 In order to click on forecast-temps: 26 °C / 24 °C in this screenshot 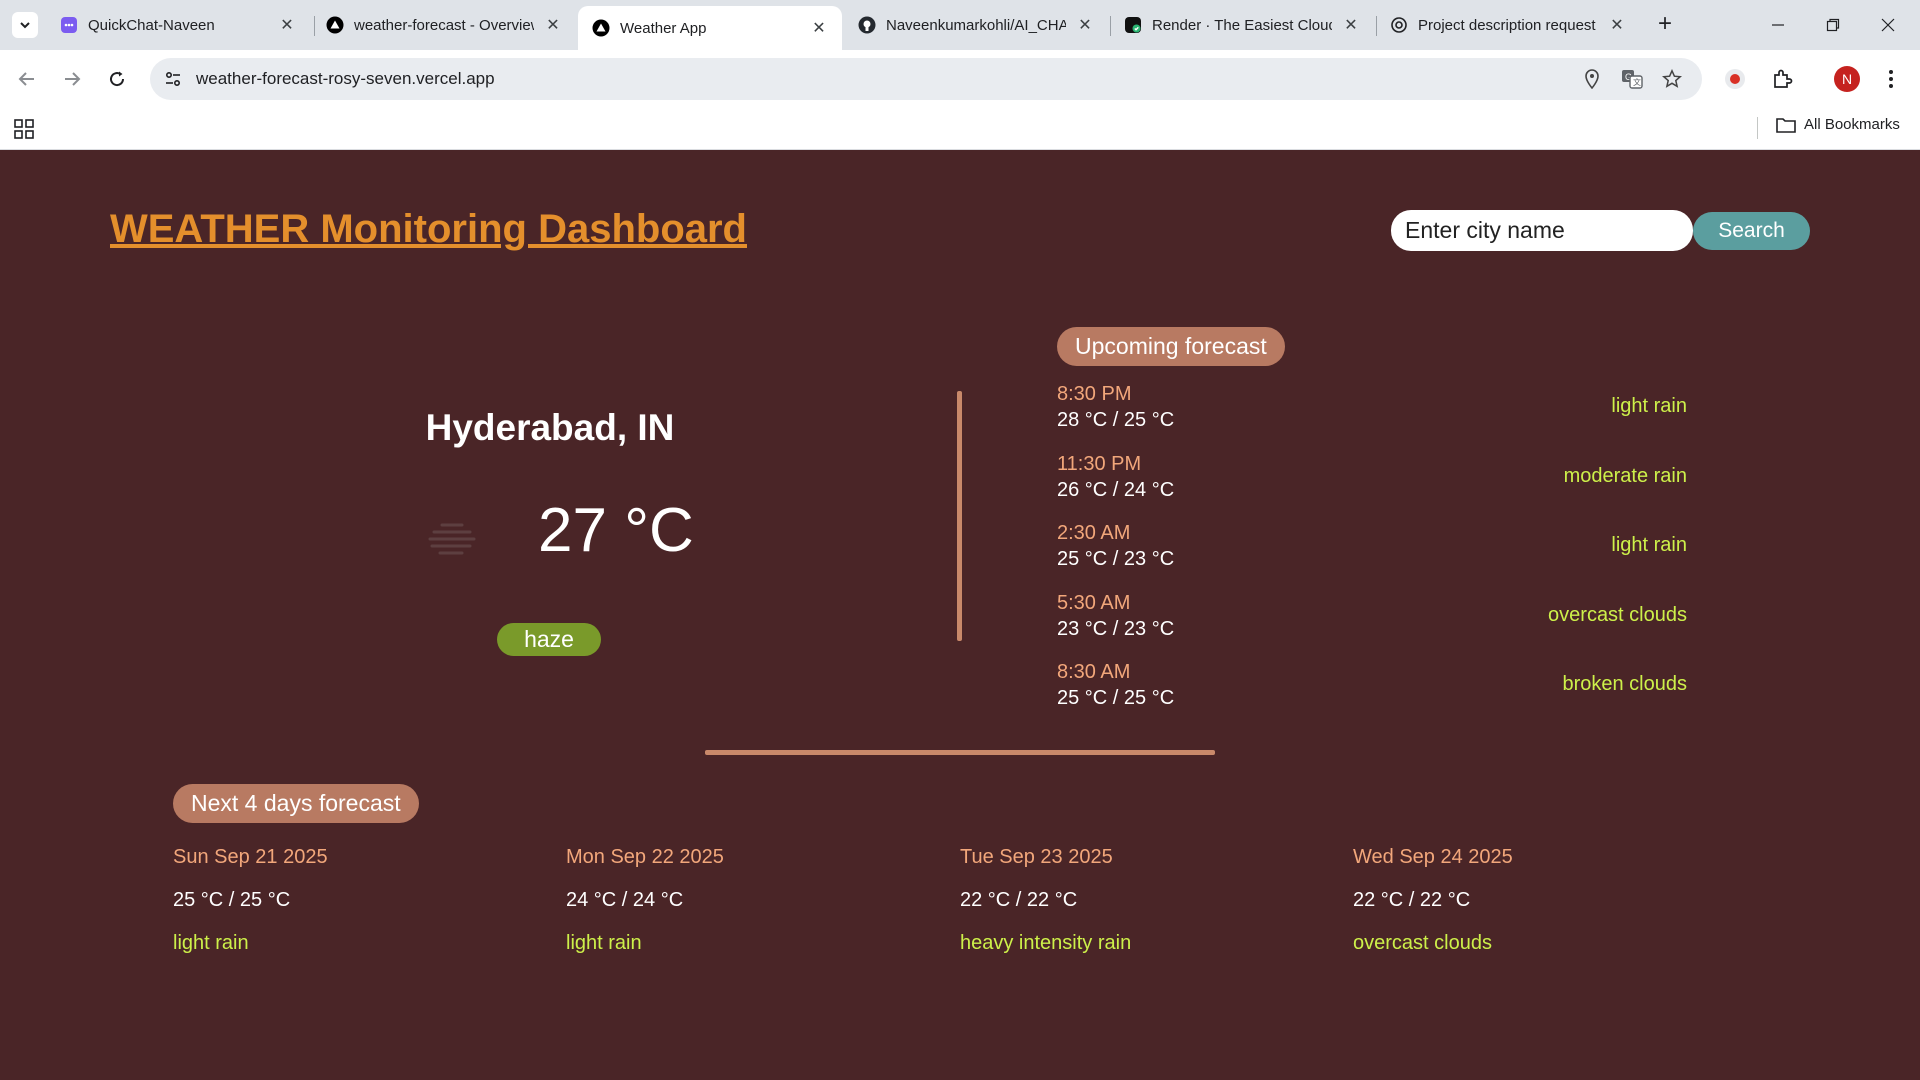, I will do `click(1116, 490)`.